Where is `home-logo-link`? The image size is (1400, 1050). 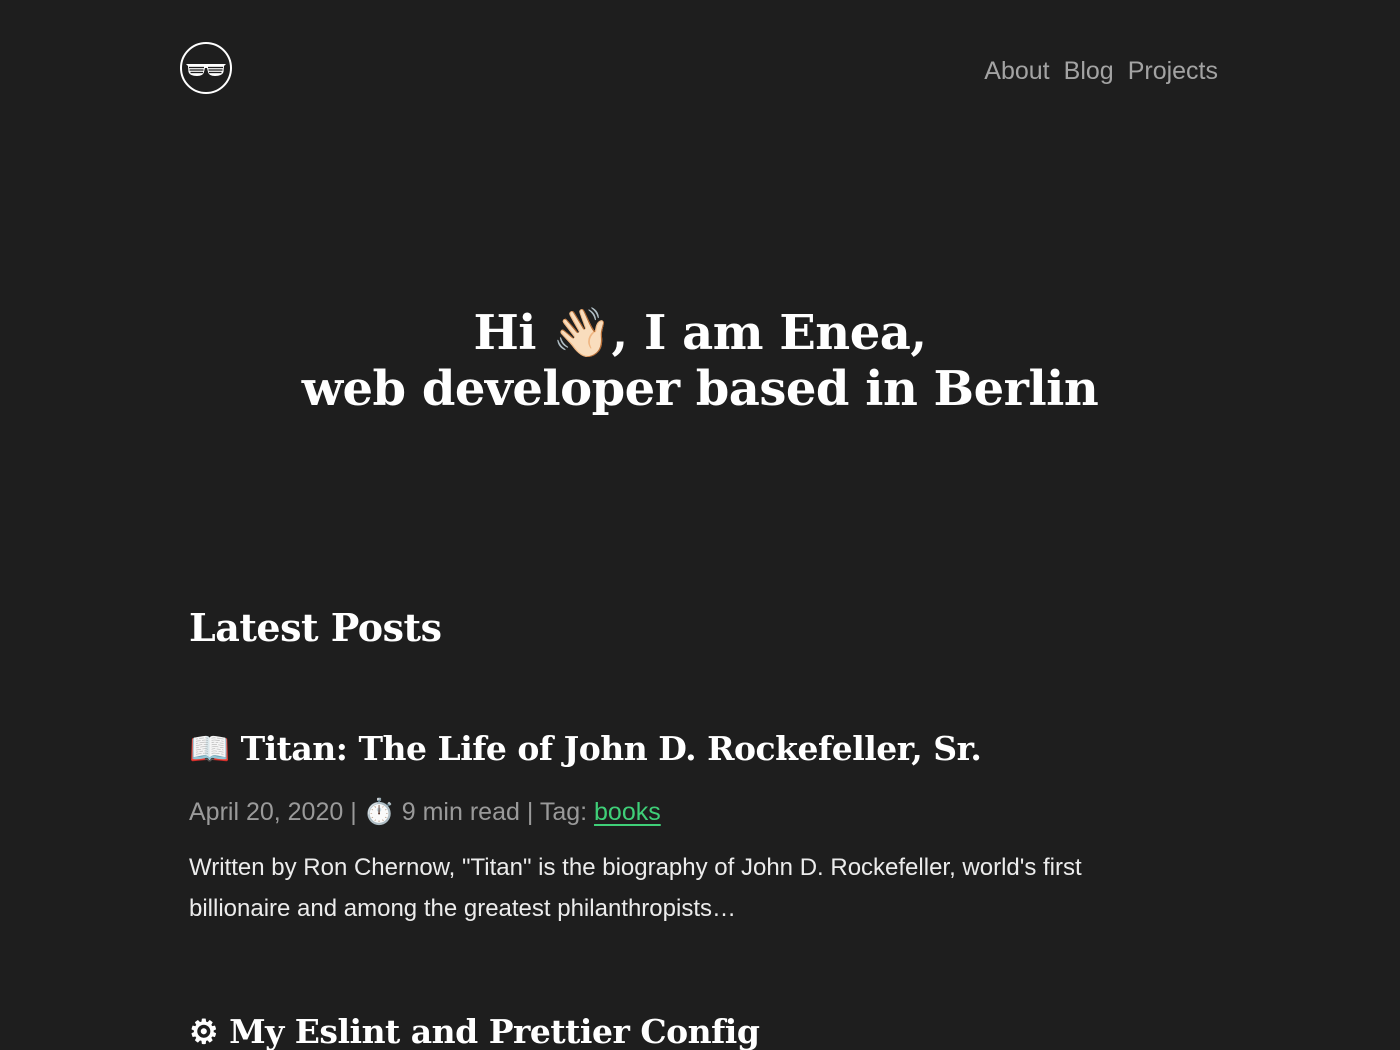 home-logo-link is located at coordinates (206, 68).